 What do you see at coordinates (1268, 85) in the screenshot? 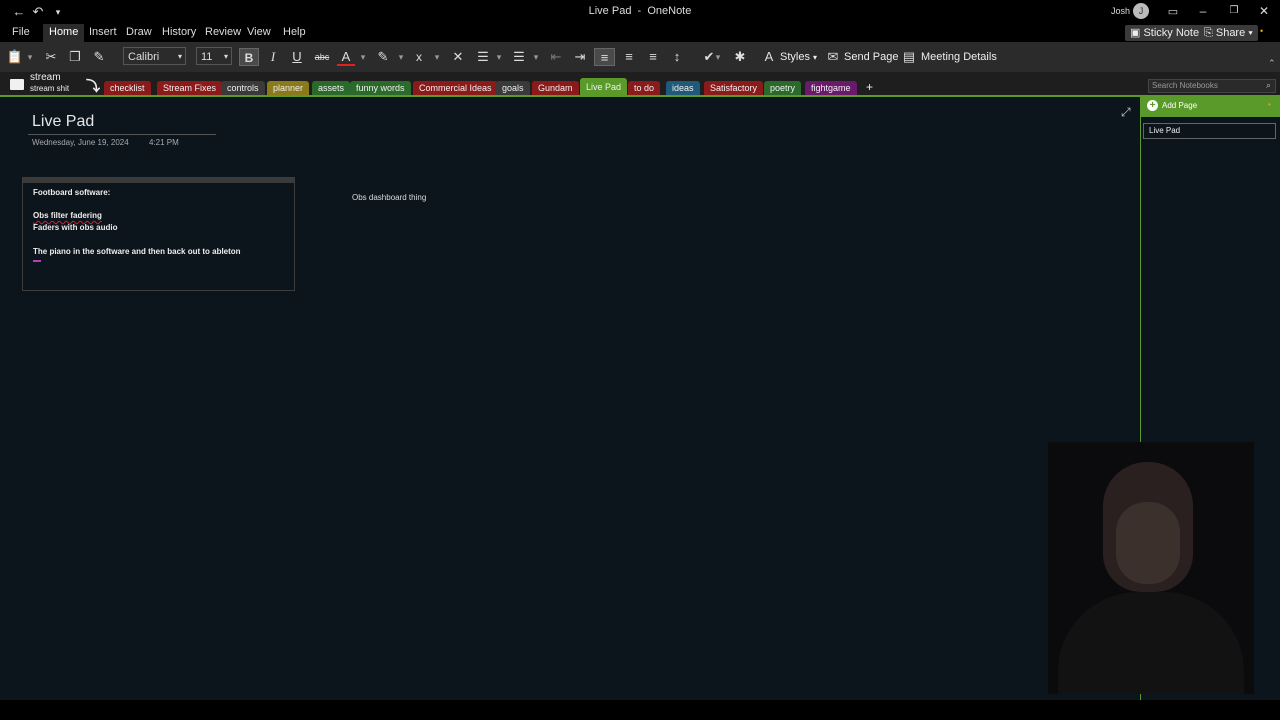
I see `search-icon: ⌕` at bounding box center [1268, 85].